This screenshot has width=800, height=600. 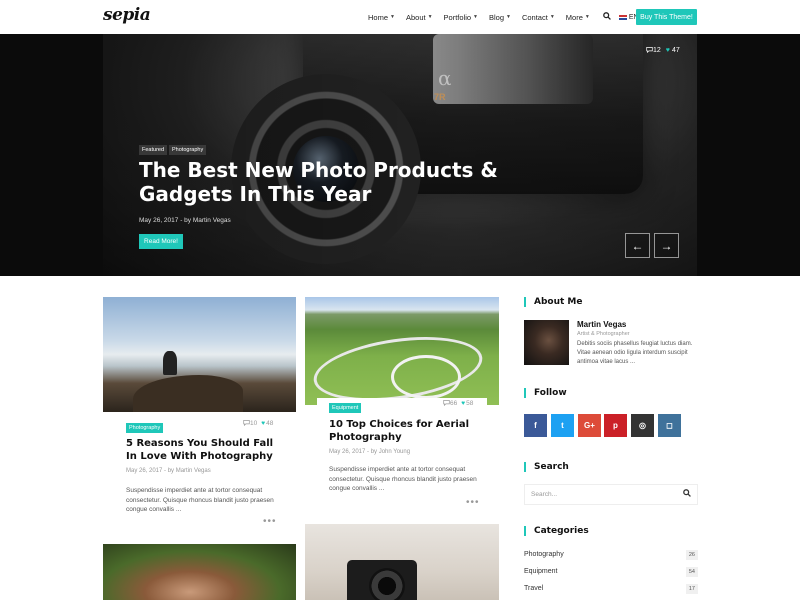 I want to click on category-item: Photography 26, so click(x=611, y=555).